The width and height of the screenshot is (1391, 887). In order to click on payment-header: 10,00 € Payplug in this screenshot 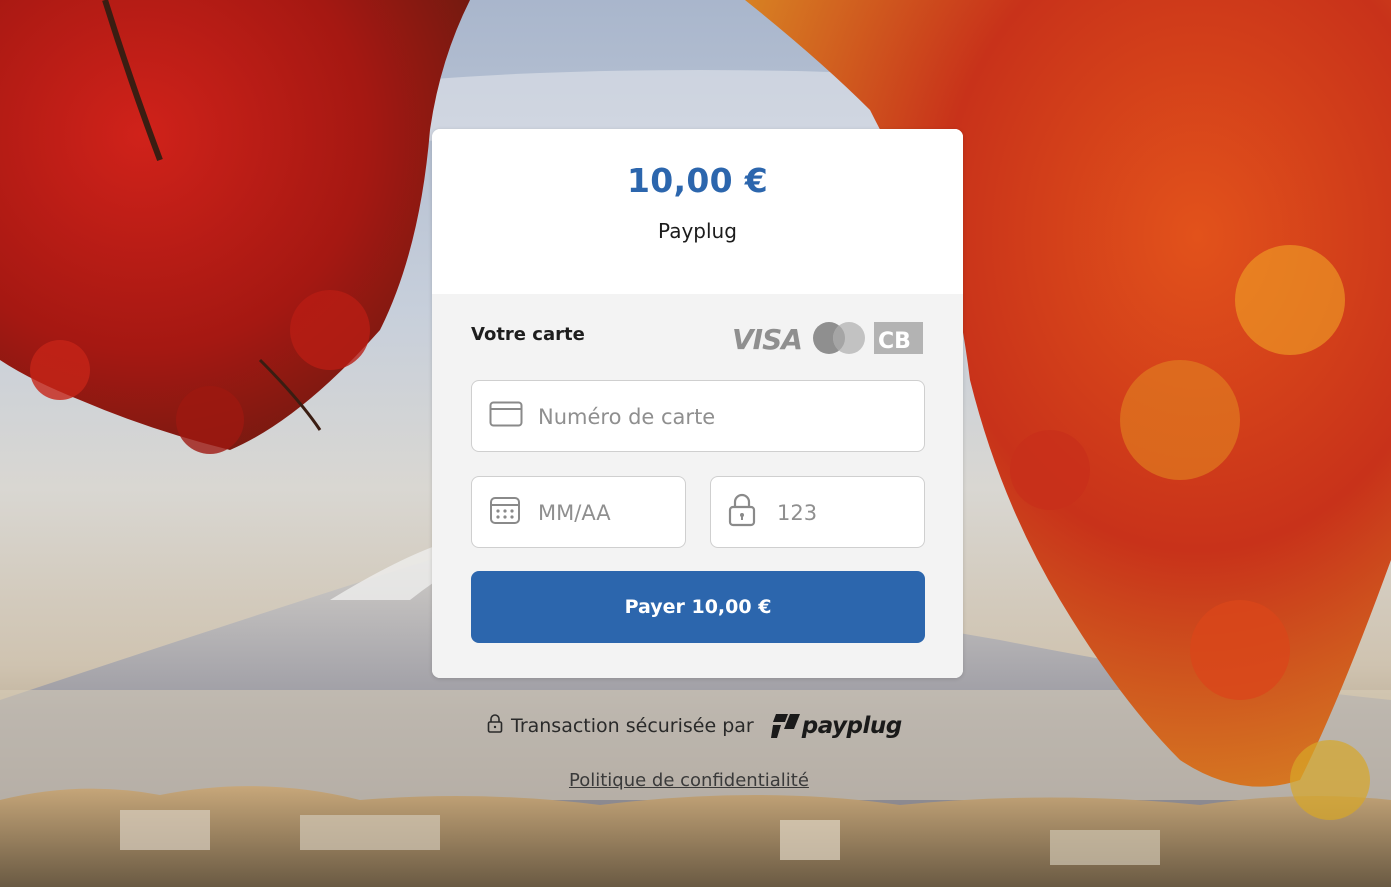, I will do `click(697, 211)`.